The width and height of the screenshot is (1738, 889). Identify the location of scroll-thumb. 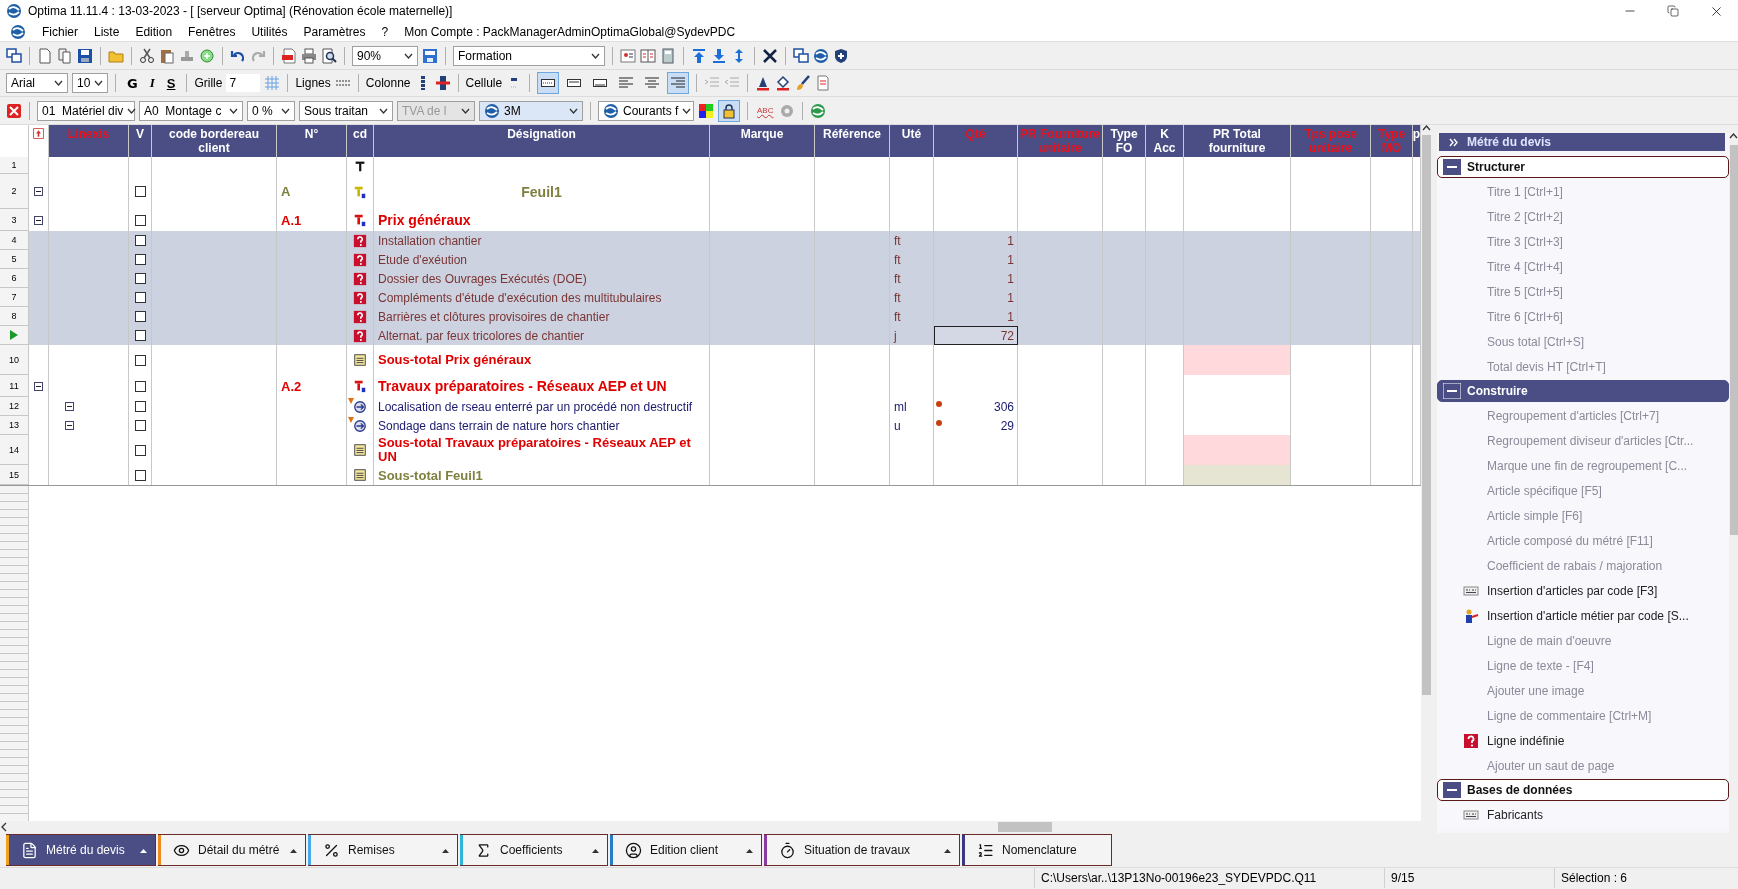
(1025, 827).